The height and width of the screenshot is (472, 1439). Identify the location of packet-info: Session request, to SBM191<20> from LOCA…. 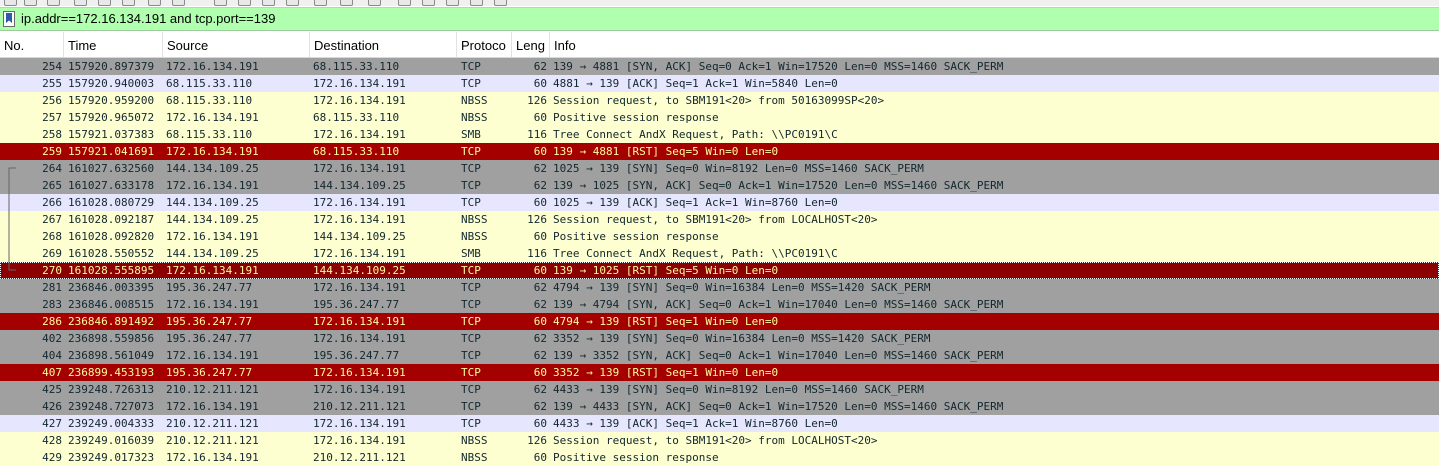
(715, 219).